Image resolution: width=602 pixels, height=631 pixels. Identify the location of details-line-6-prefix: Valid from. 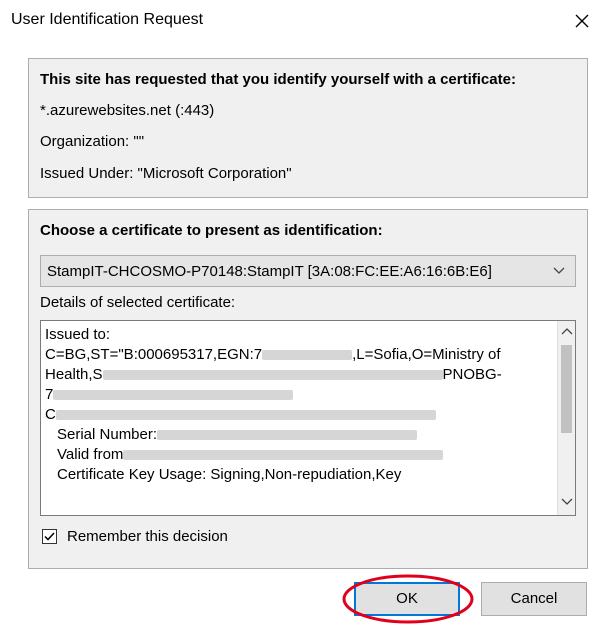
(90, 454).